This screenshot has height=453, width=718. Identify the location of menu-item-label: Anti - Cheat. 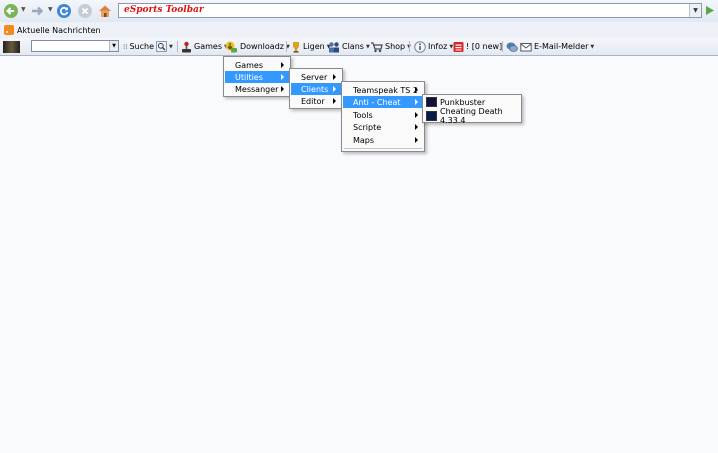
(377, 102).